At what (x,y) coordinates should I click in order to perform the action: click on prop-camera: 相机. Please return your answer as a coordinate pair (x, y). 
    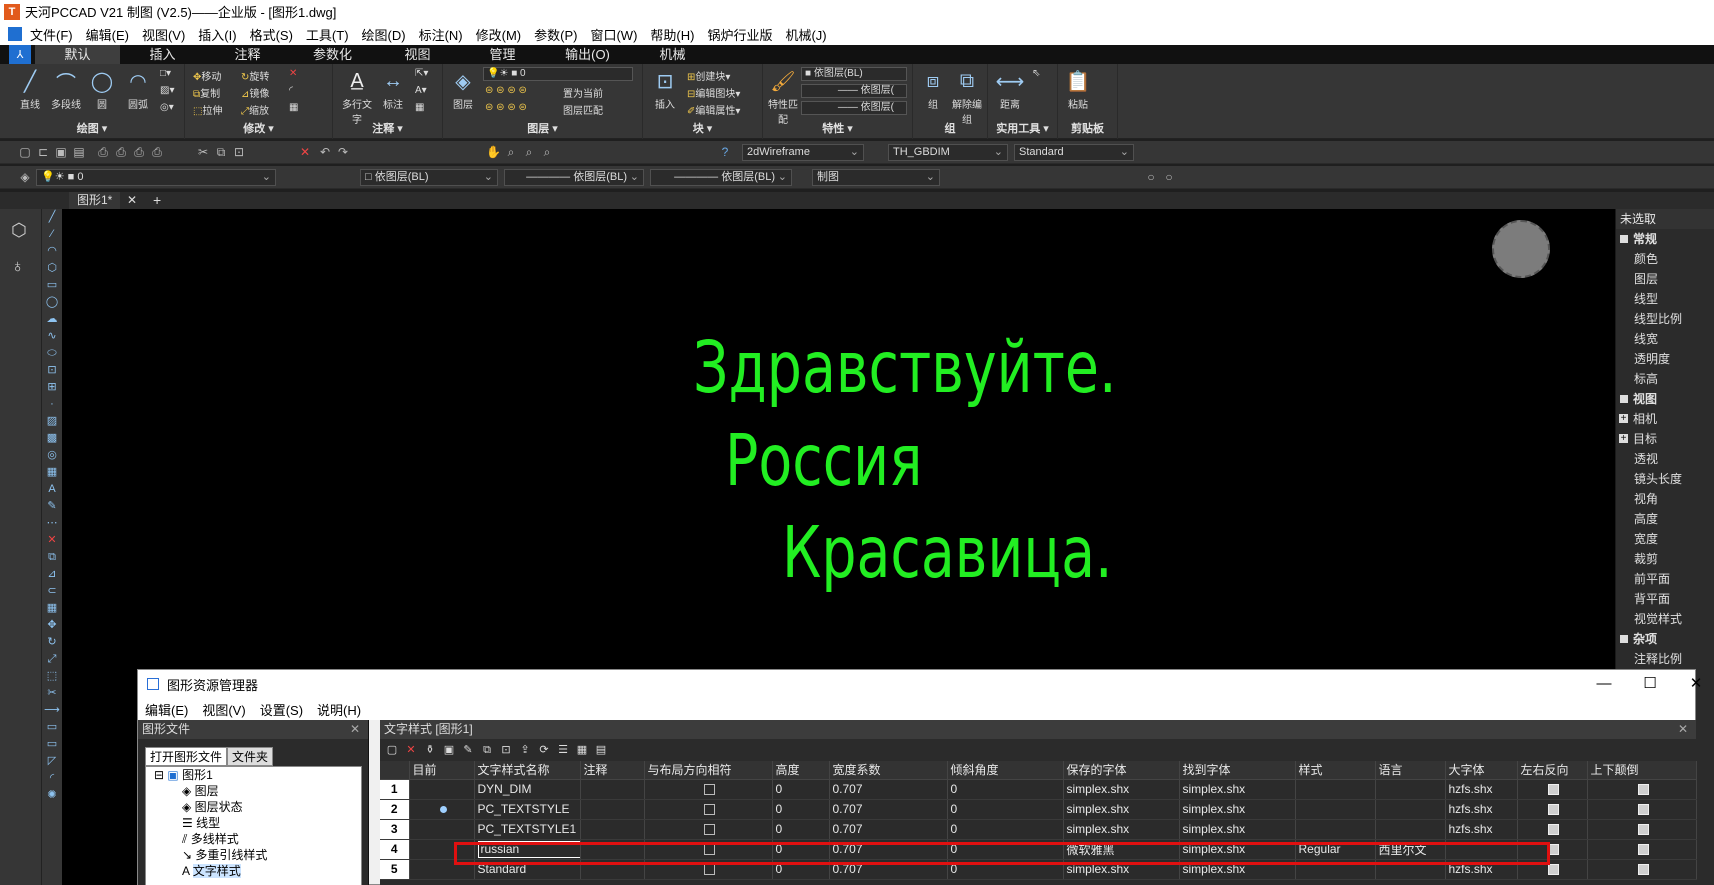
    Looking at the image, I should click on (1665, 419).